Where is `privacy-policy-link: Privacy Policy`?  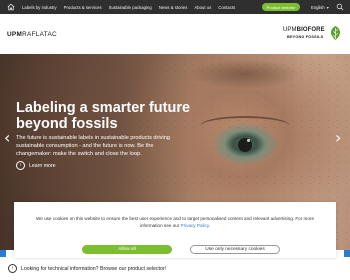 privacy-policy-link: Privacy Policy is located at coordinates (195, 225).